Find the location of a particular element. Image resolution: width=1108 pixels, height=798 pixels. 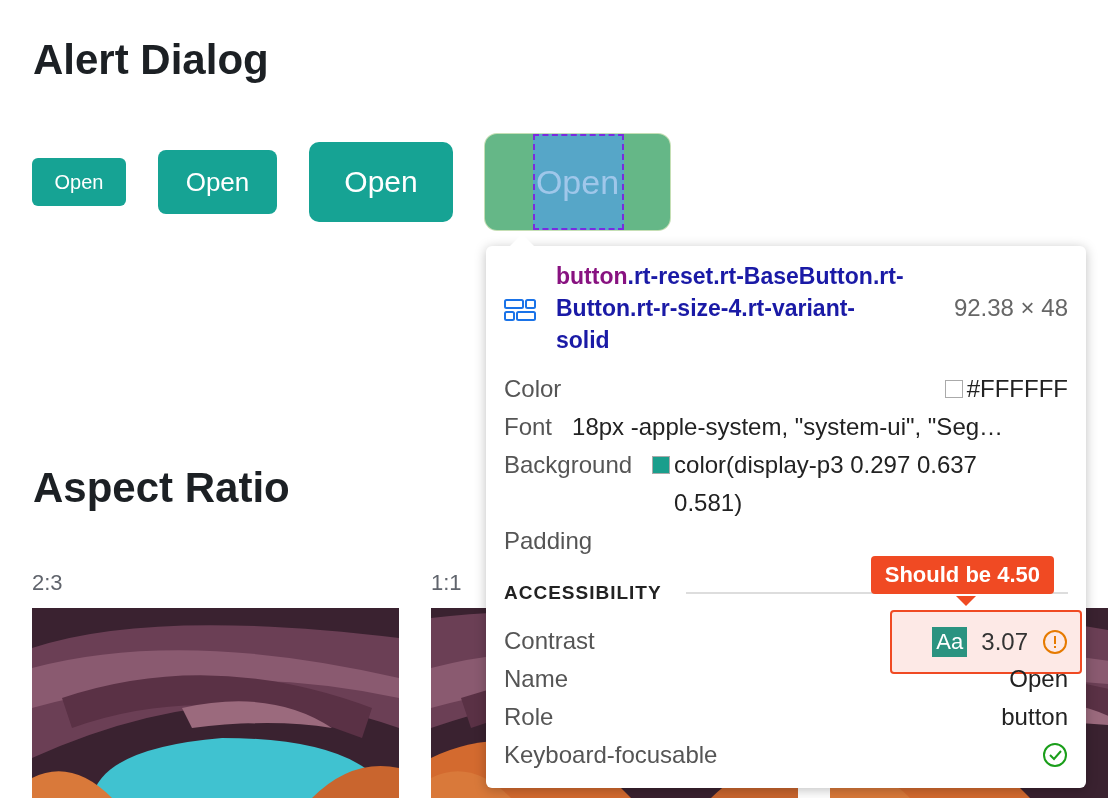

section-title: ACCESSIBILITY is located at coordinates (583, 593).